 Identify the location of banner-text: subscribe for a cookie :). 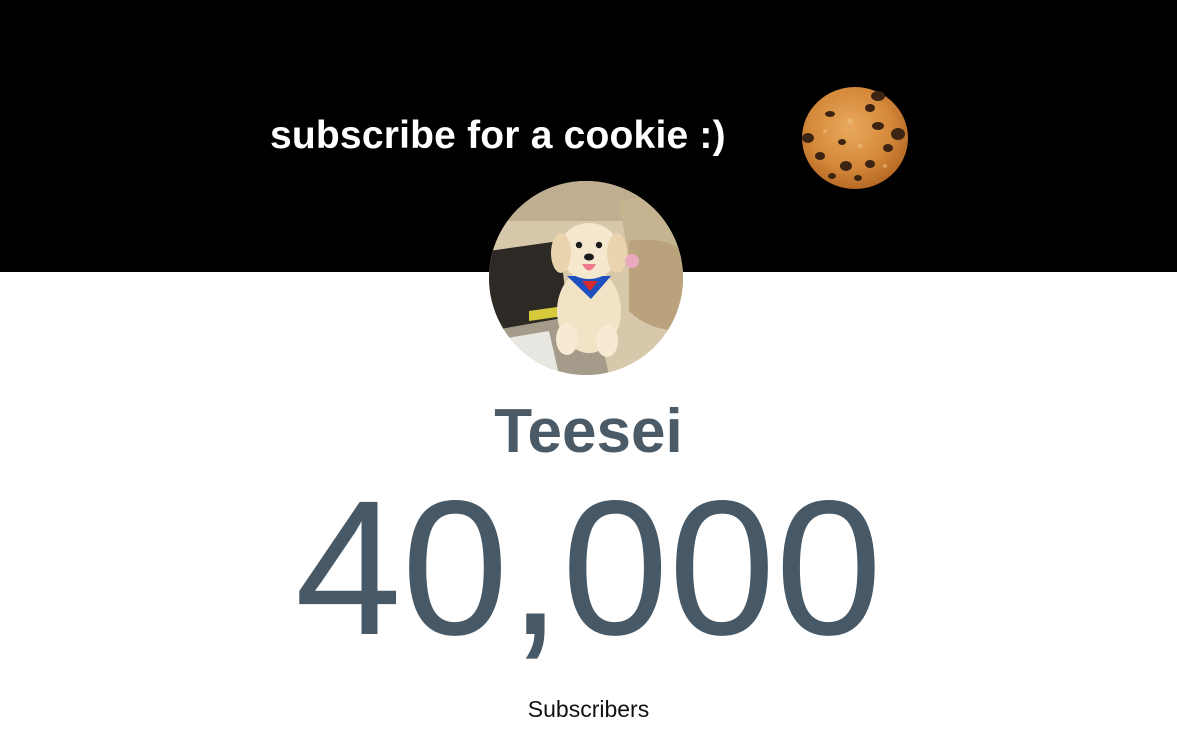
(498, 135).